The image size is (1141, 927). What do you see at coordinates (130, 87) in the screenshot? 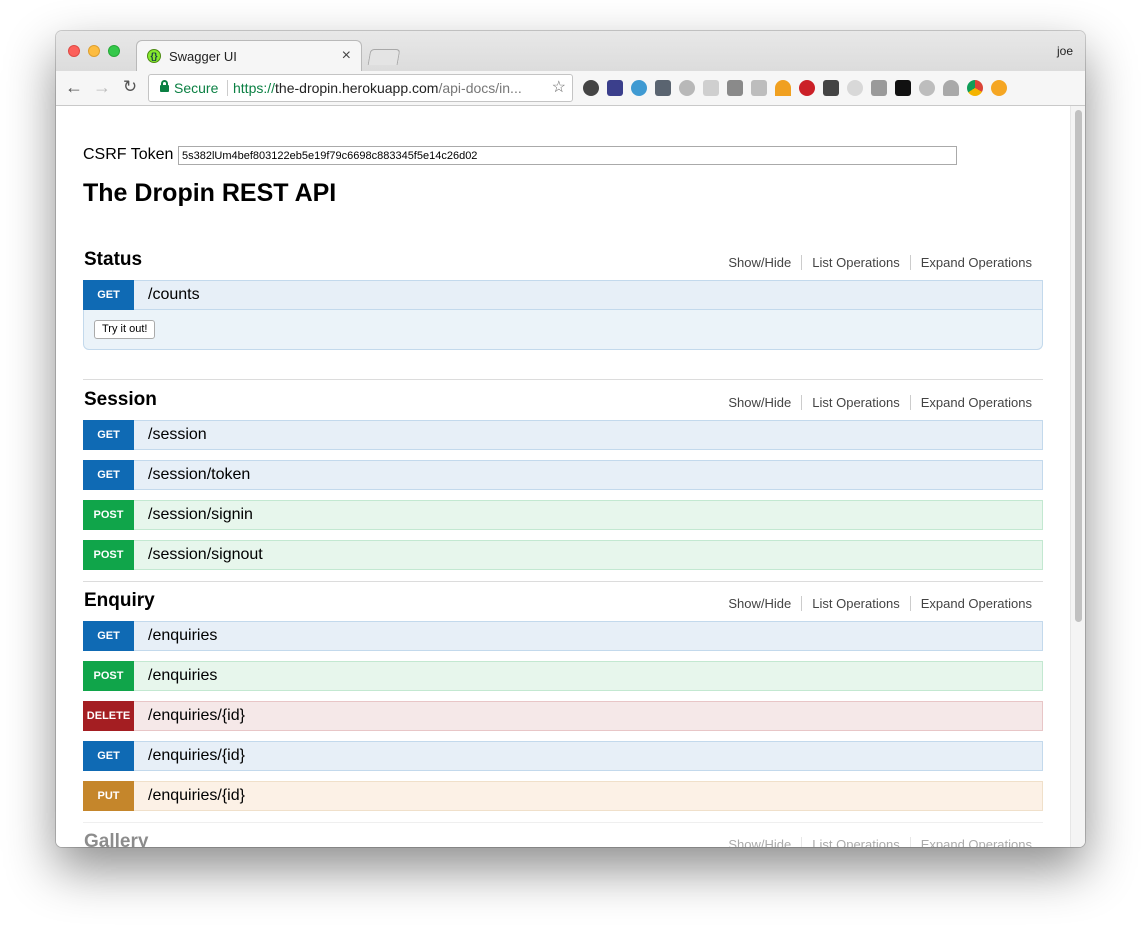
I see `reload-icon: ↻` at bounding box center [130, 87].